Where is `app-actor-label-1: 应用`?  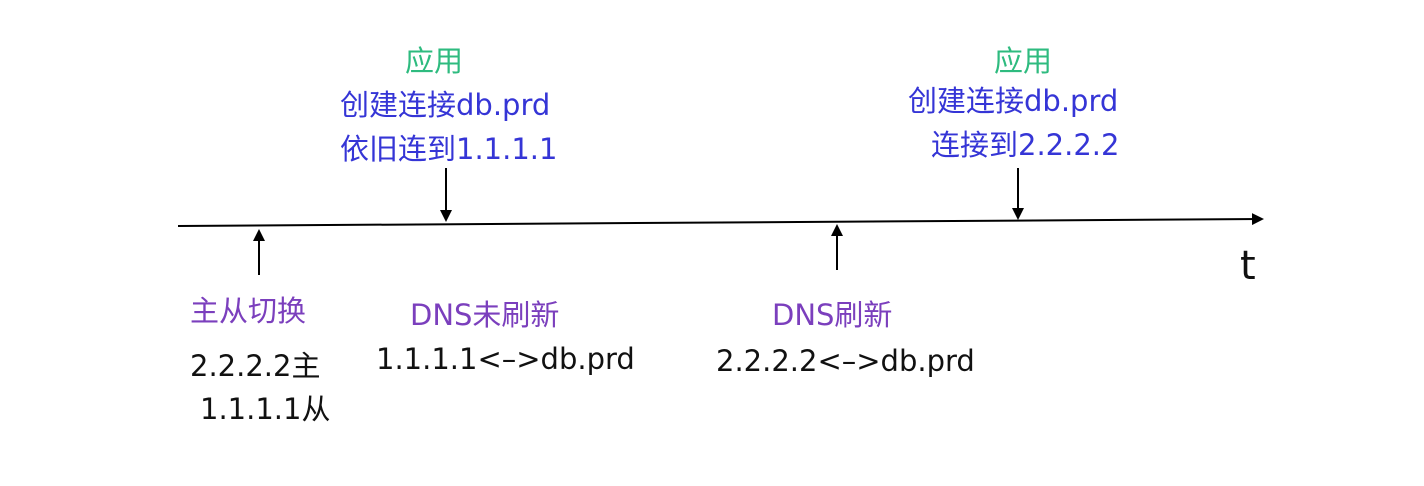
app-actor-label-1: 应用 is located at coordinates (434, 61).